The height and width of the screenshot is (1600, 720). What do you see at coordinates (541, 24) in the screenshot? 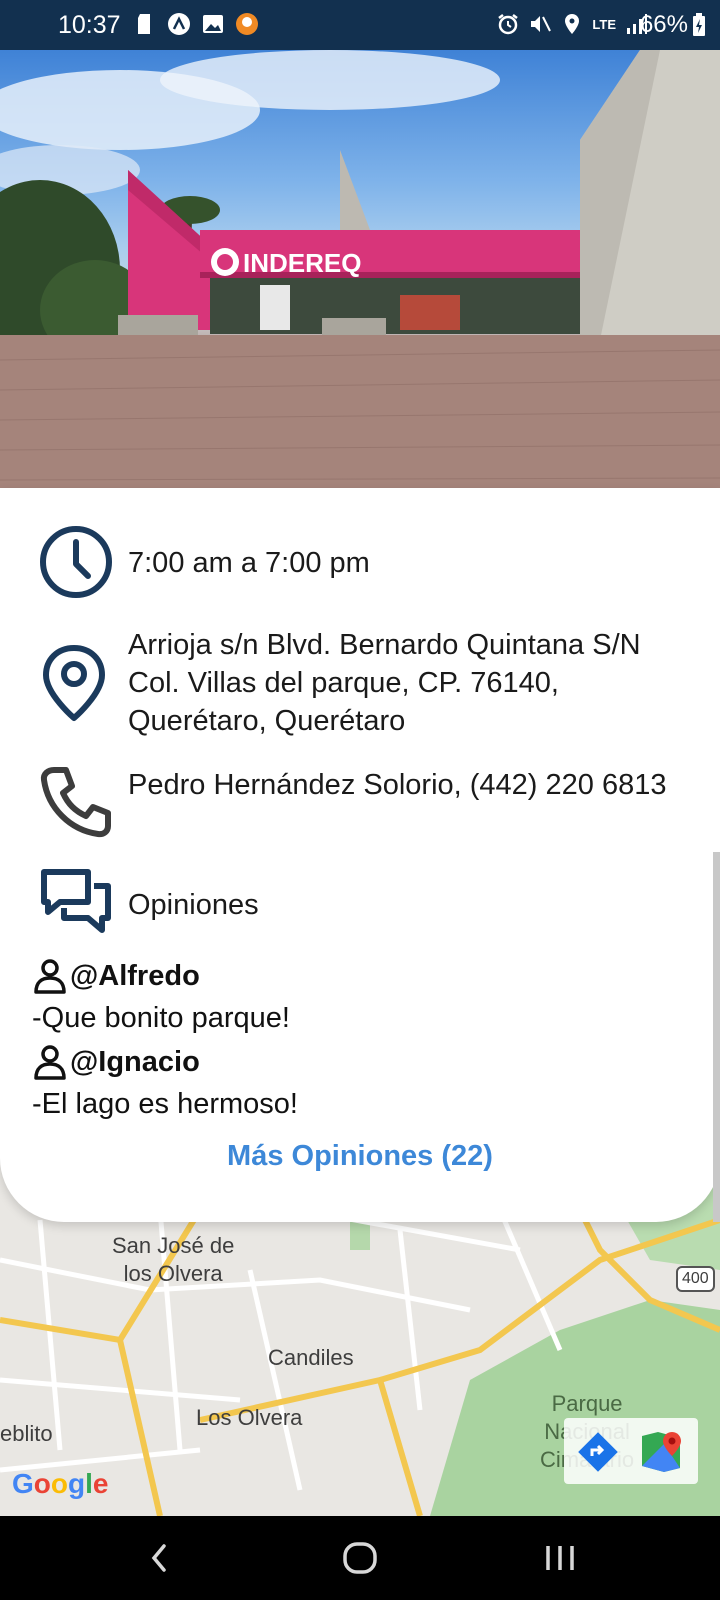
I see `mute-icon` at bounding box center [541, 24].